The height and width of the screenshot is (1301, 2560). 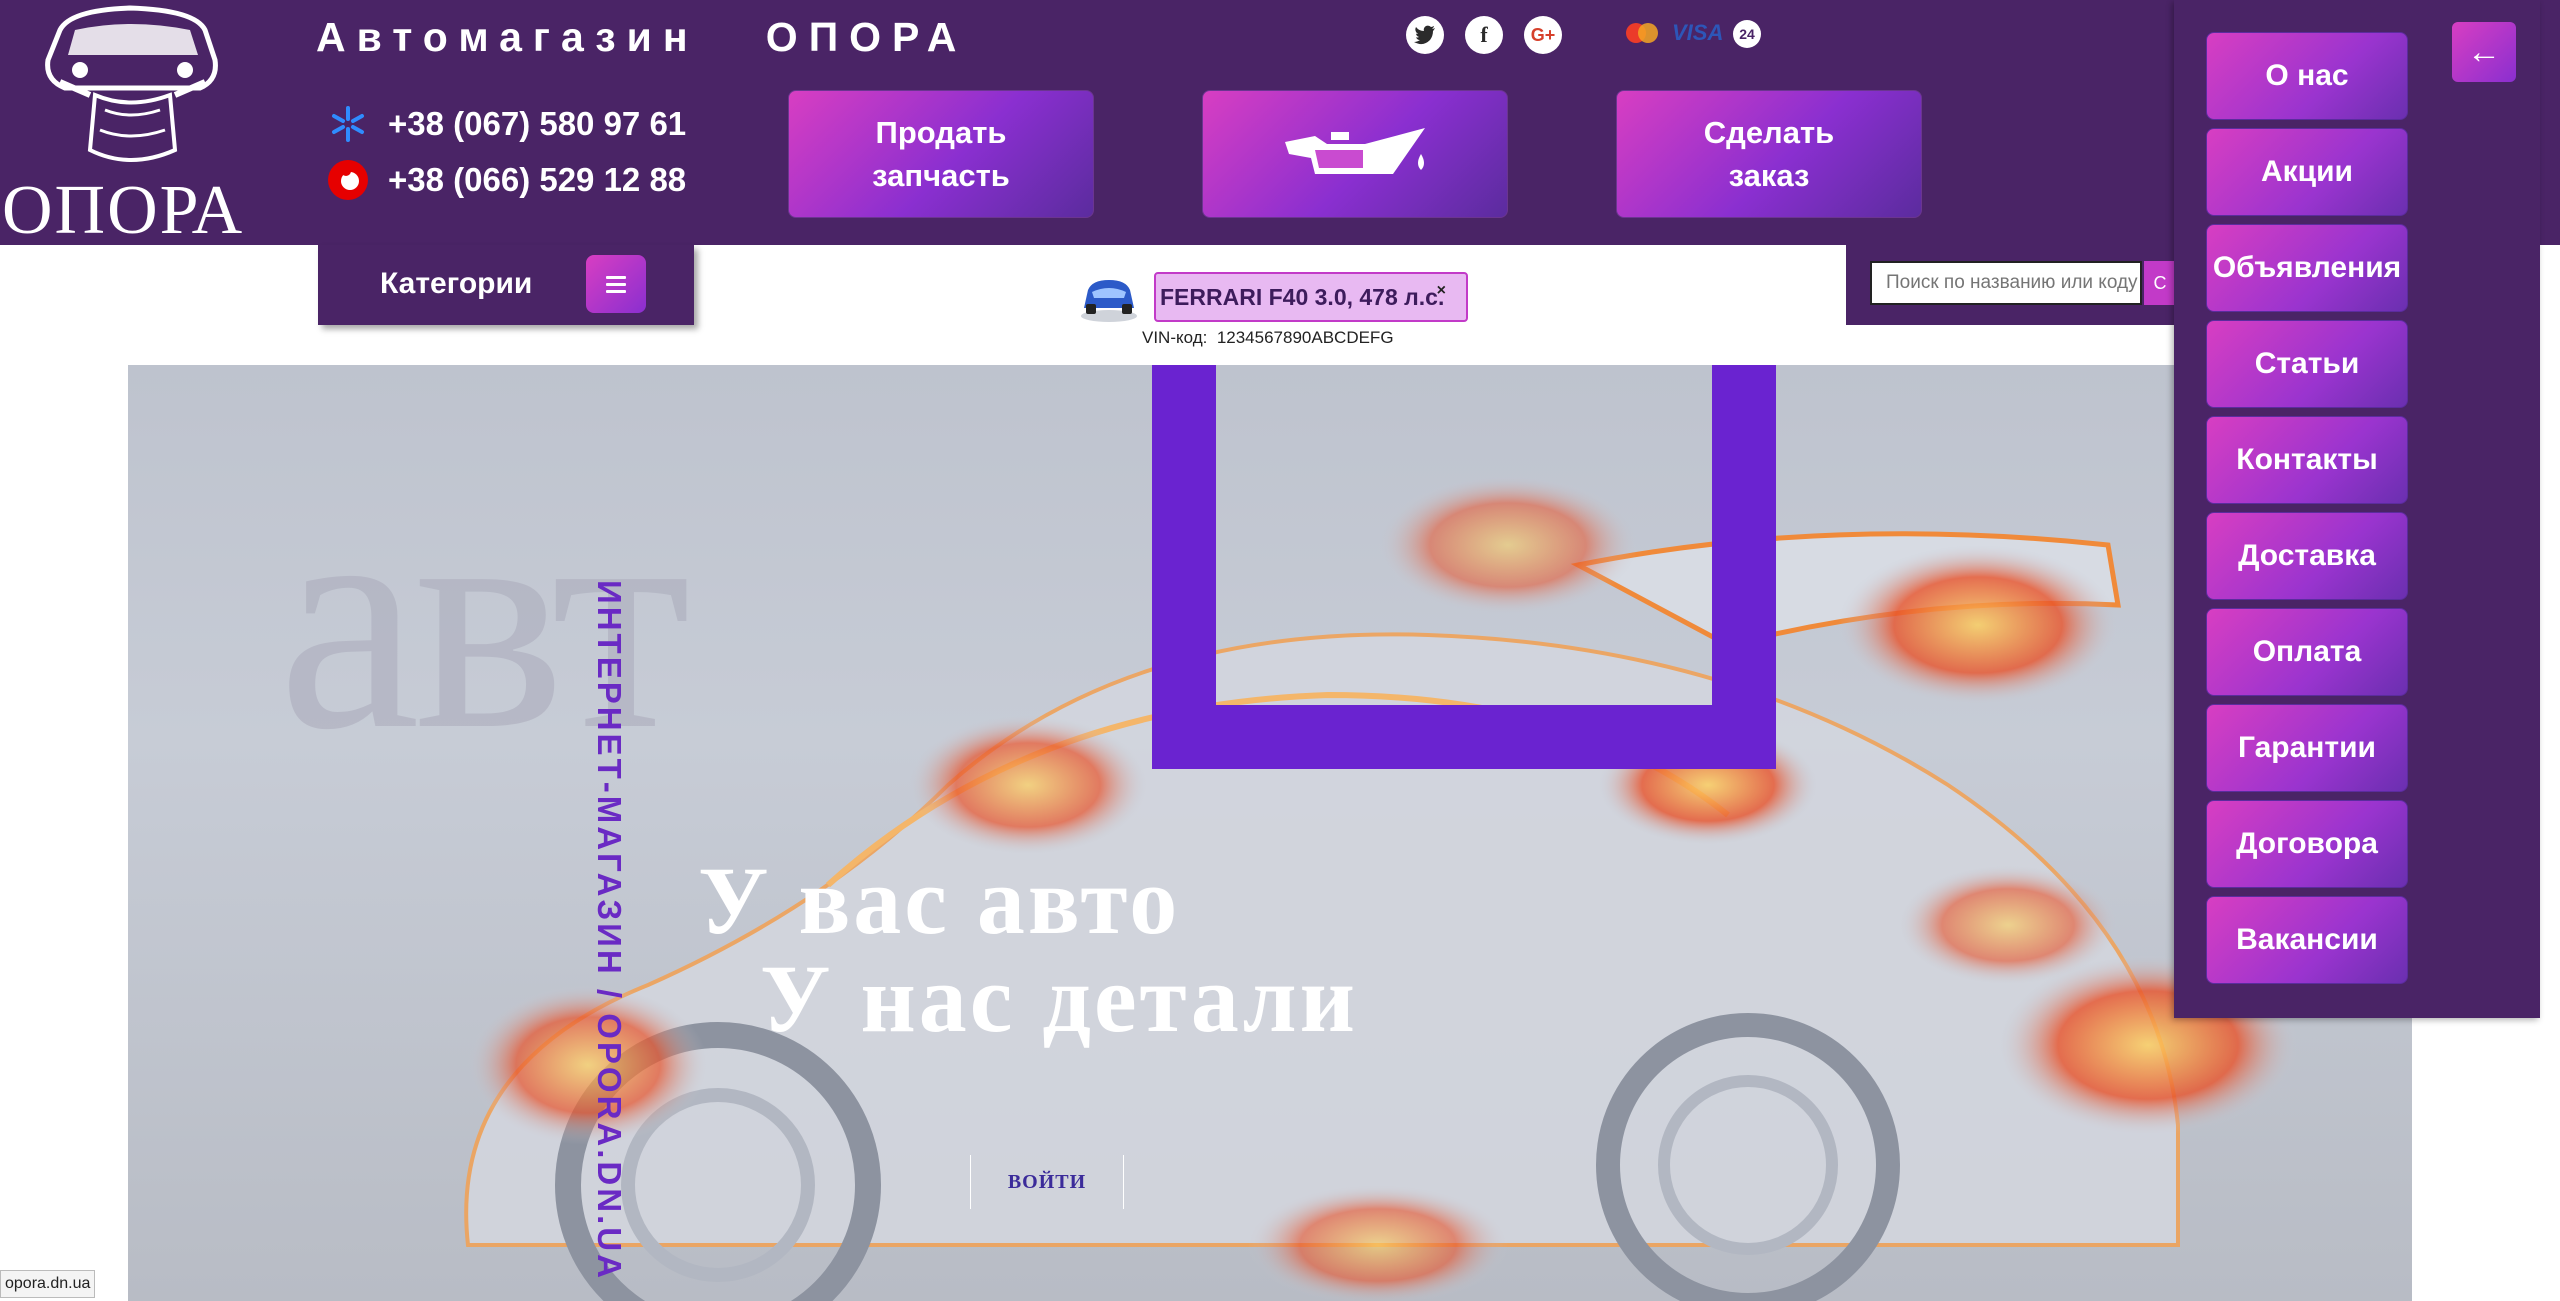 I want to click on phone-number: +38 (066) 529 12 88, so click(x=537, y=179).